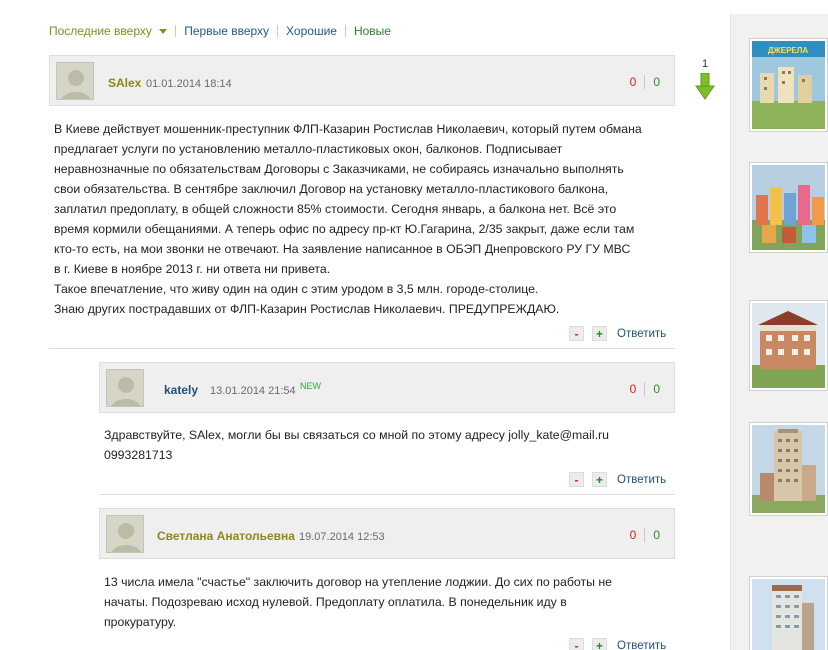  I want to click on sort-option-good: Хорошие, so click(311, 31).